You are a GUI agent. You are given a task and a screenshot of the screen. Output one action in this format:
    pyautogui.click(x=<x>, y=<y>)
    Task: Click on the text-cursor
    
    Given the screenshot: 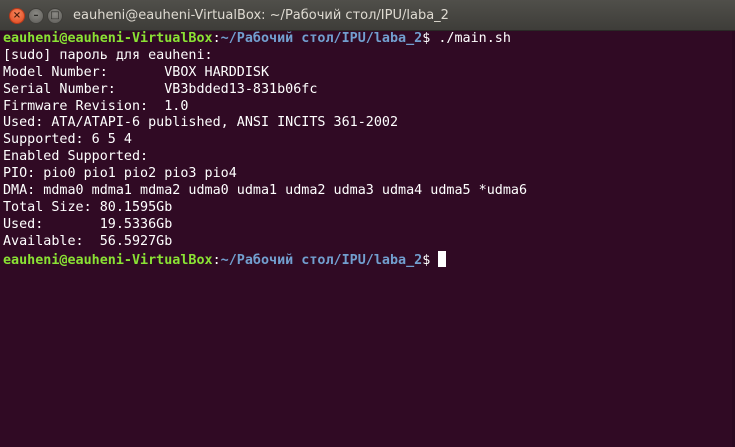 What is the action you would take?
    pyautogui.click(x=442, y=258)
    